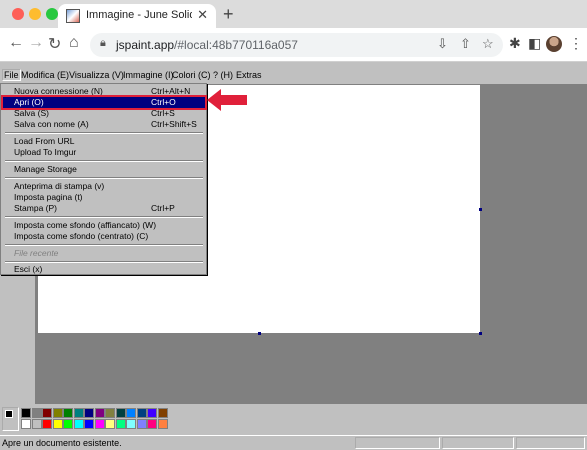 The height and width of the screenshot is (450, 587). I want to click on menu-item-new: Nuova connessione (N) Ctrl+Alt+N, so click(104, 91).